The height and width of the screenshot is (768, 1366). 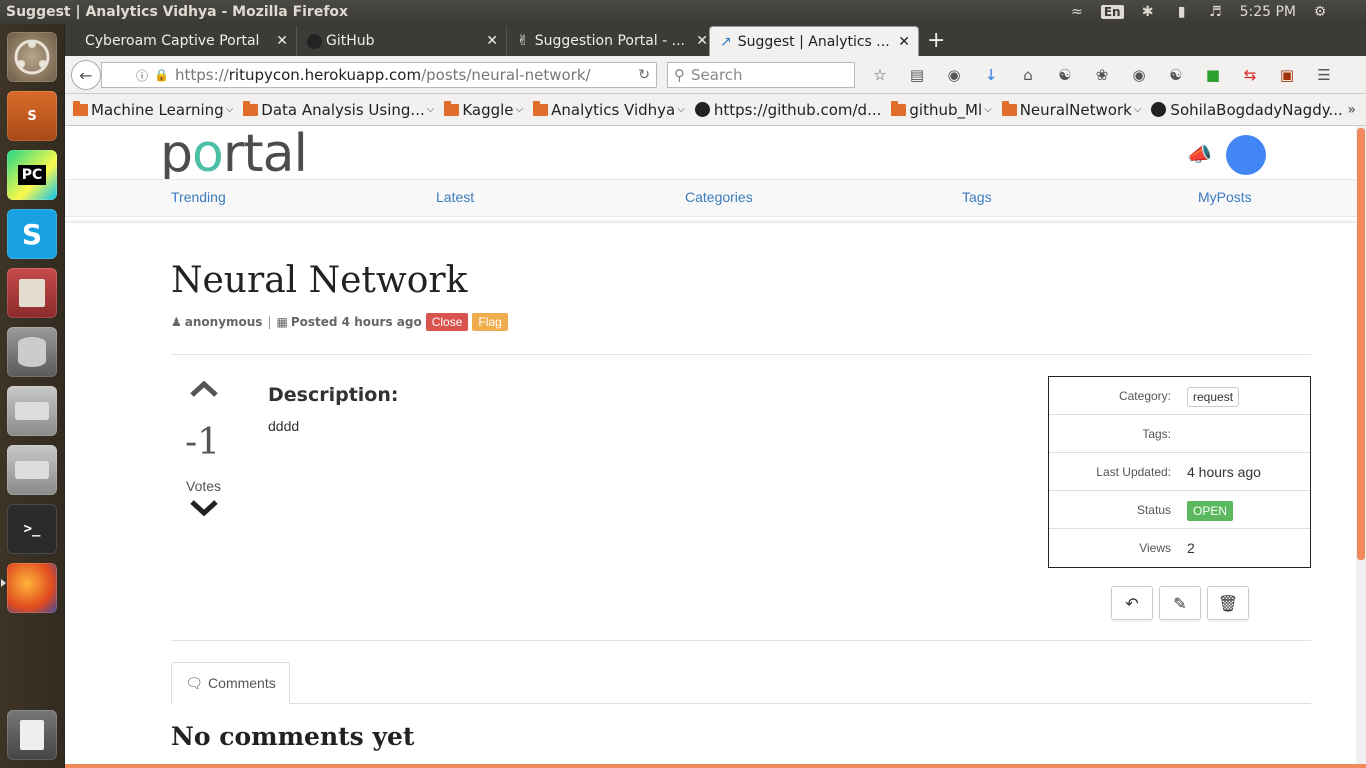 I want to click on category-tag: request, so click(x=1213, y=396).